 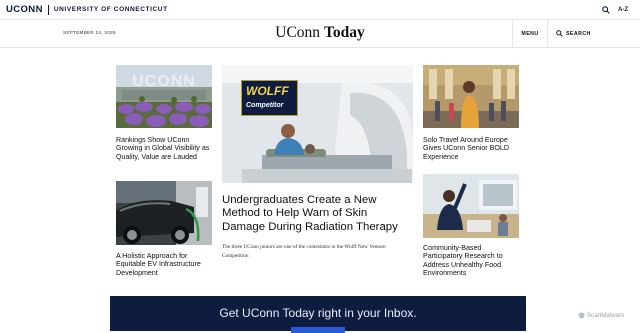 I want to click on feature-image: WOLFF Competitor, so click(x=317, y=124).